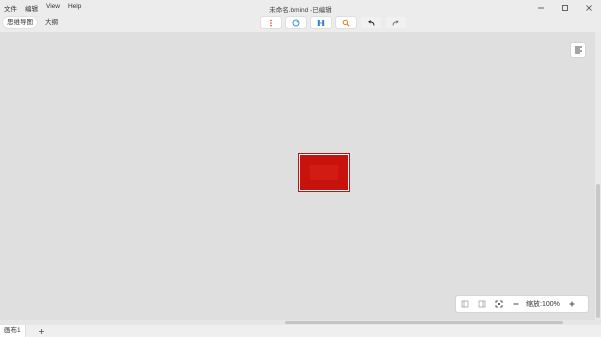 This screenshot has height=337, width=601. What do you see at coordinates (13, 331) in the screenshot?
I see `sheet-tab: 画布1` at bounding box center [13, 331].